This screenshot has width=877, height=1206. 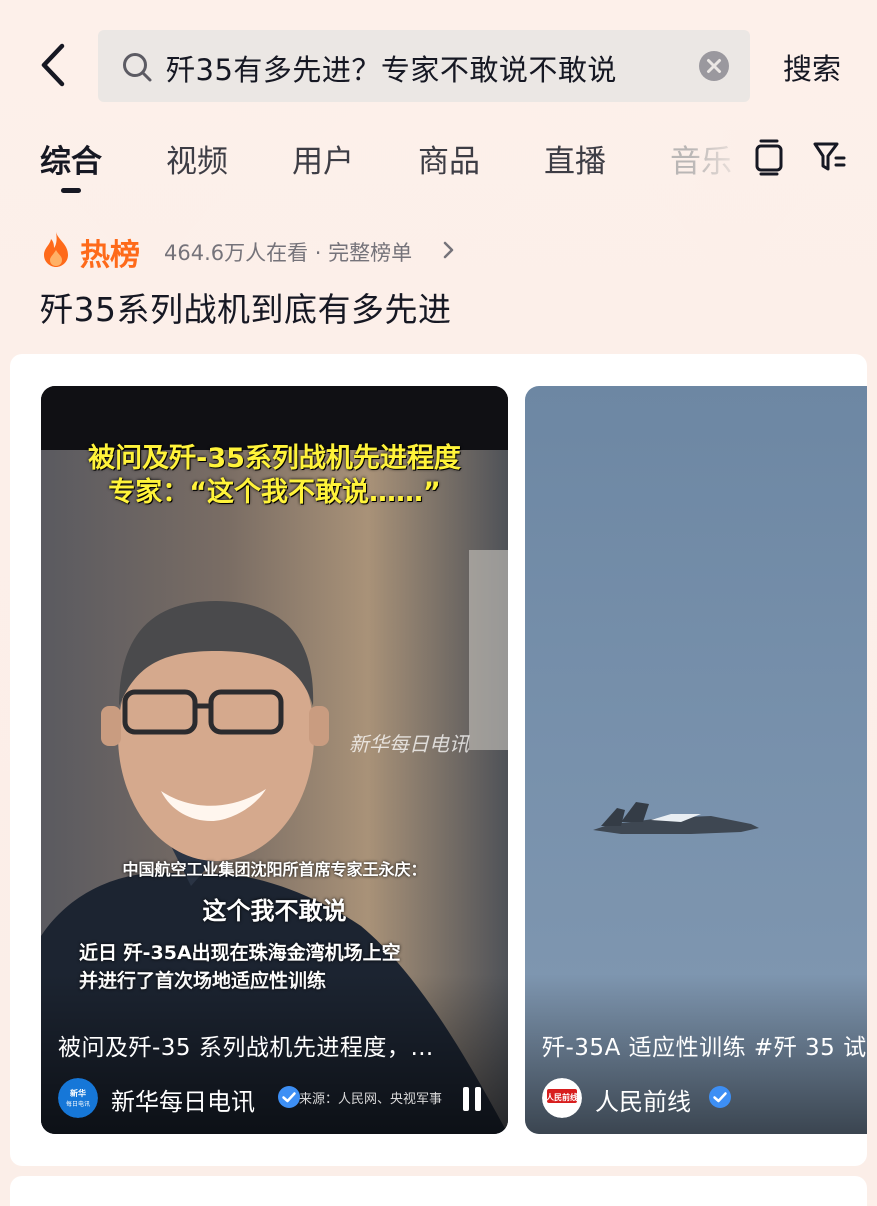 I want to click on tab-products: 商品, so click(x=449, y=158).